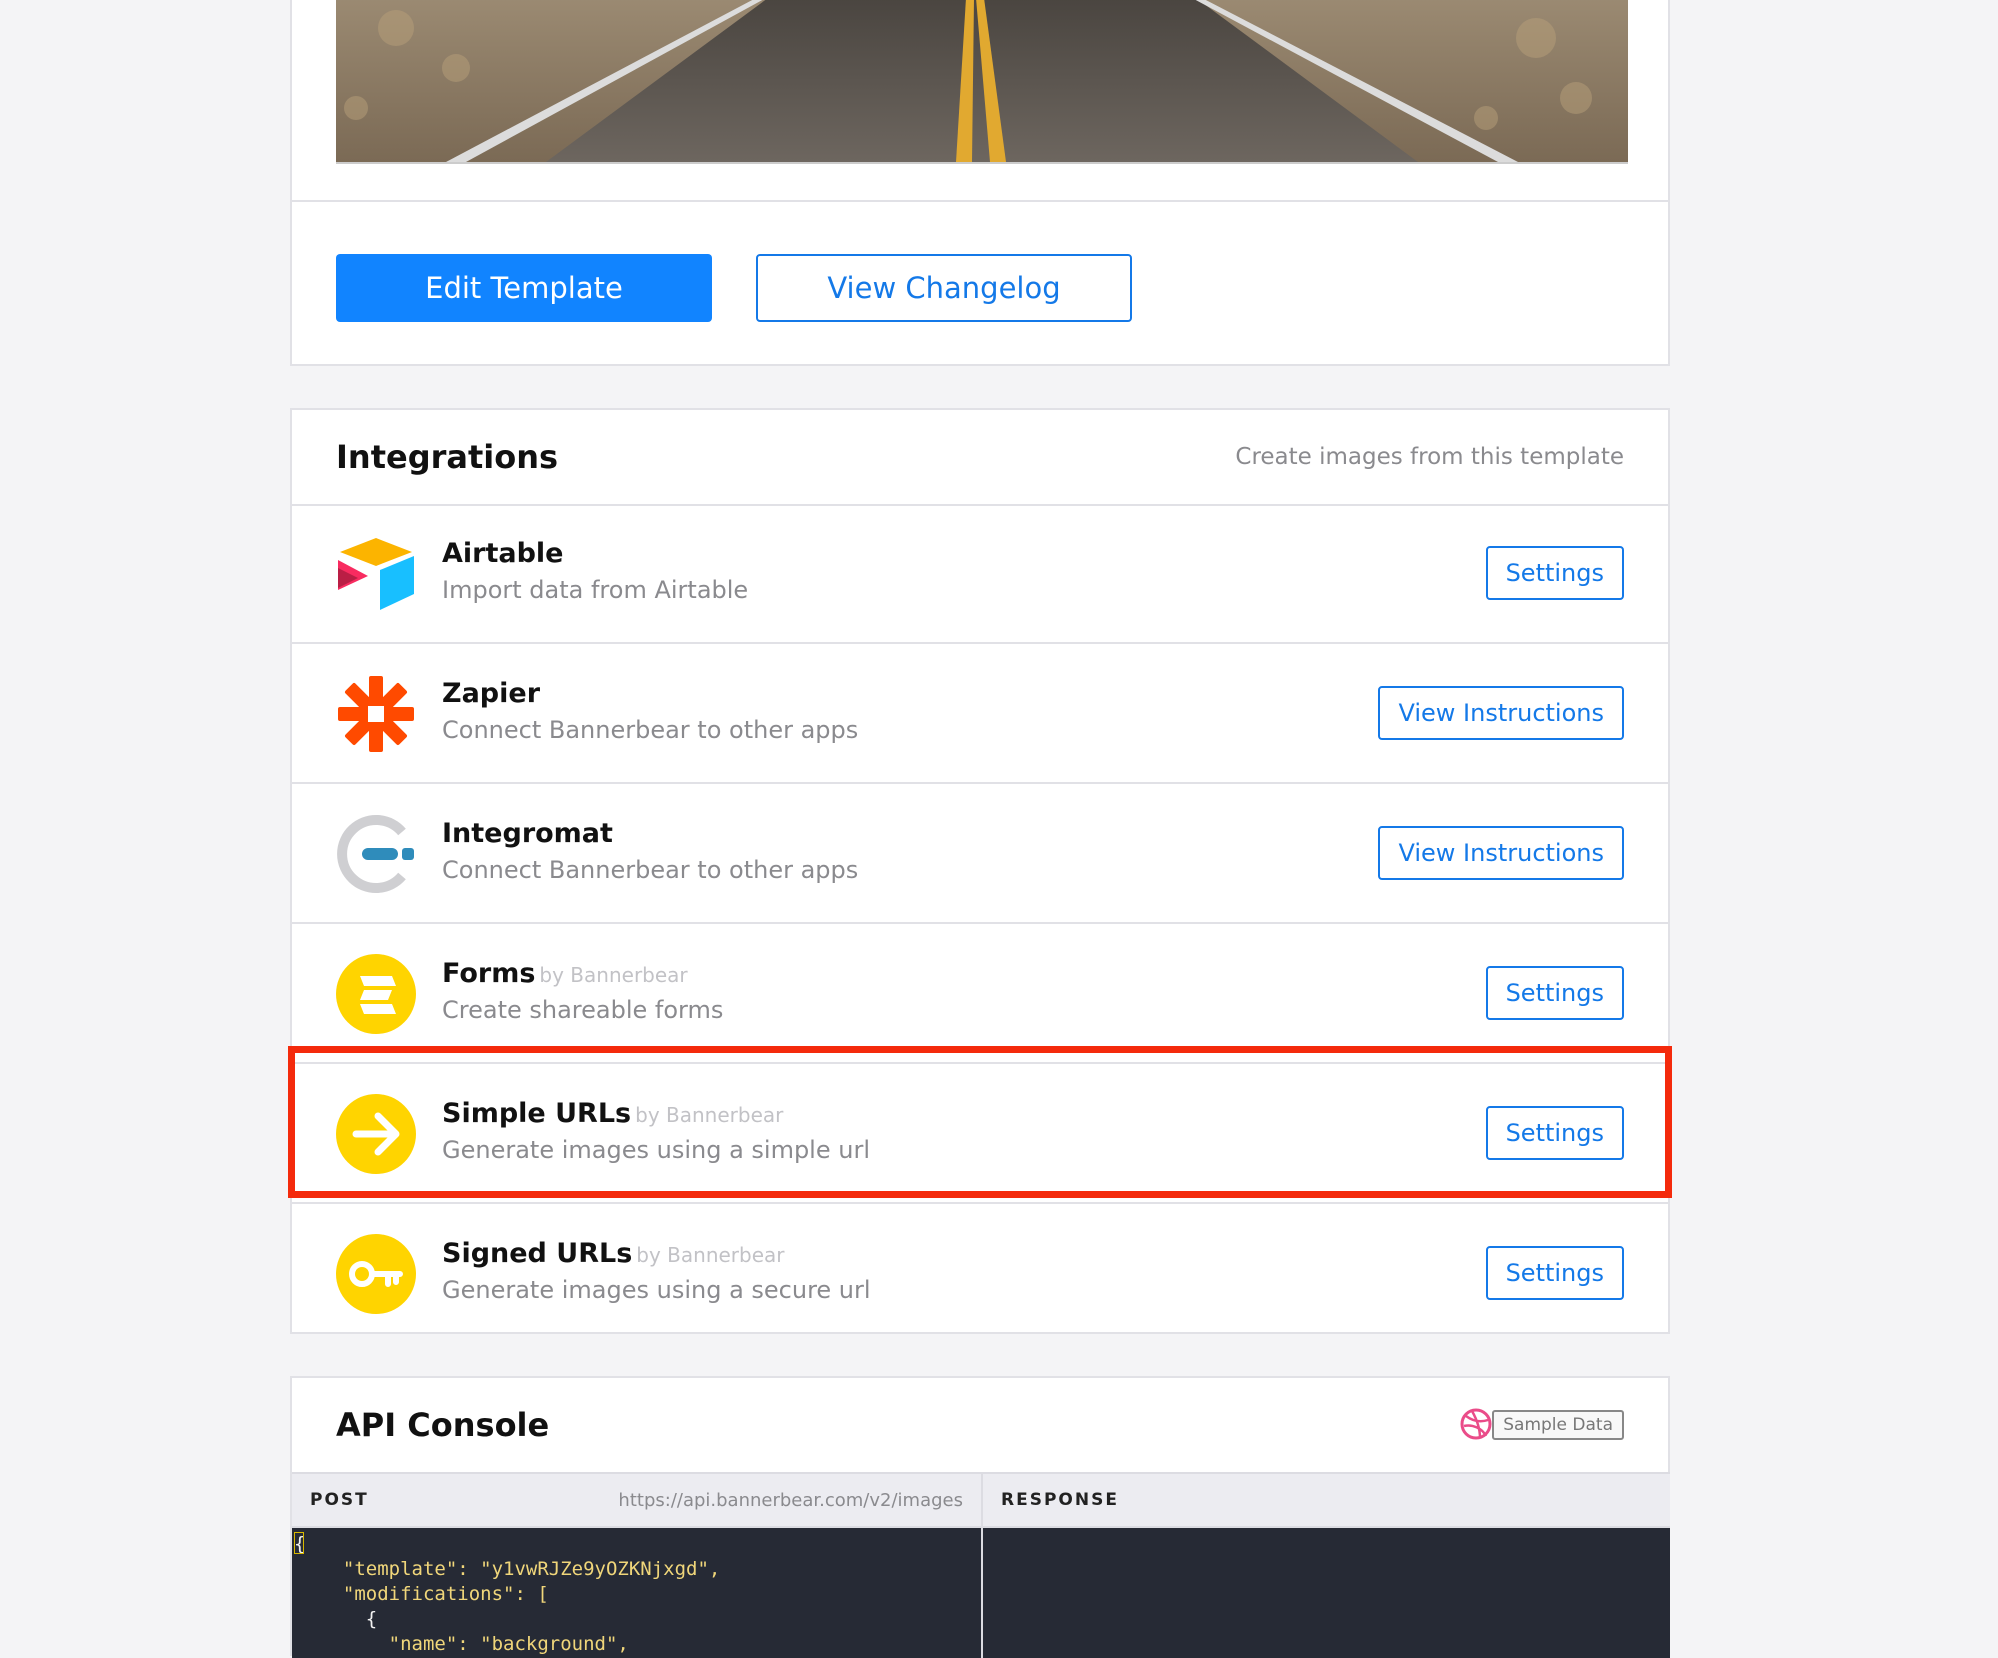  What do you see at coordinates (1326, 1500) in the screenshot?
I see `response-pane-header: RESPONSE` at bounding box center [1326, 1500].